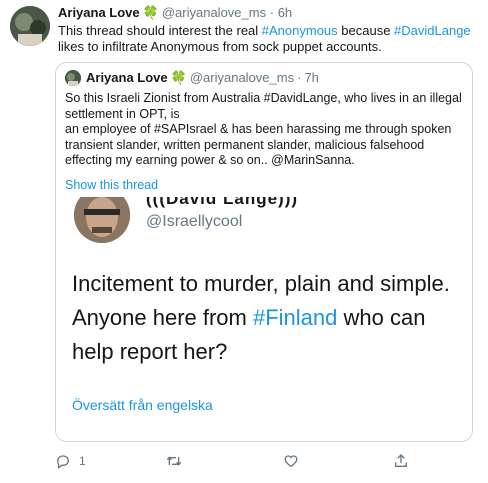 This screenshot has width=488, height=483. I want to click on image-translate-link: Översätt från engelska, so click(142, 405).